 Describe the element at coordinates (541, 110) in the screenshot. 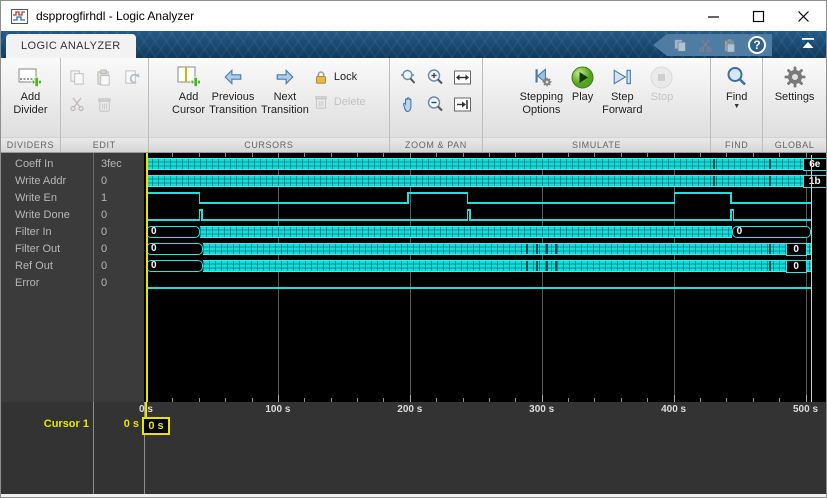

I see `stepping-options-label2: Options` at that location.